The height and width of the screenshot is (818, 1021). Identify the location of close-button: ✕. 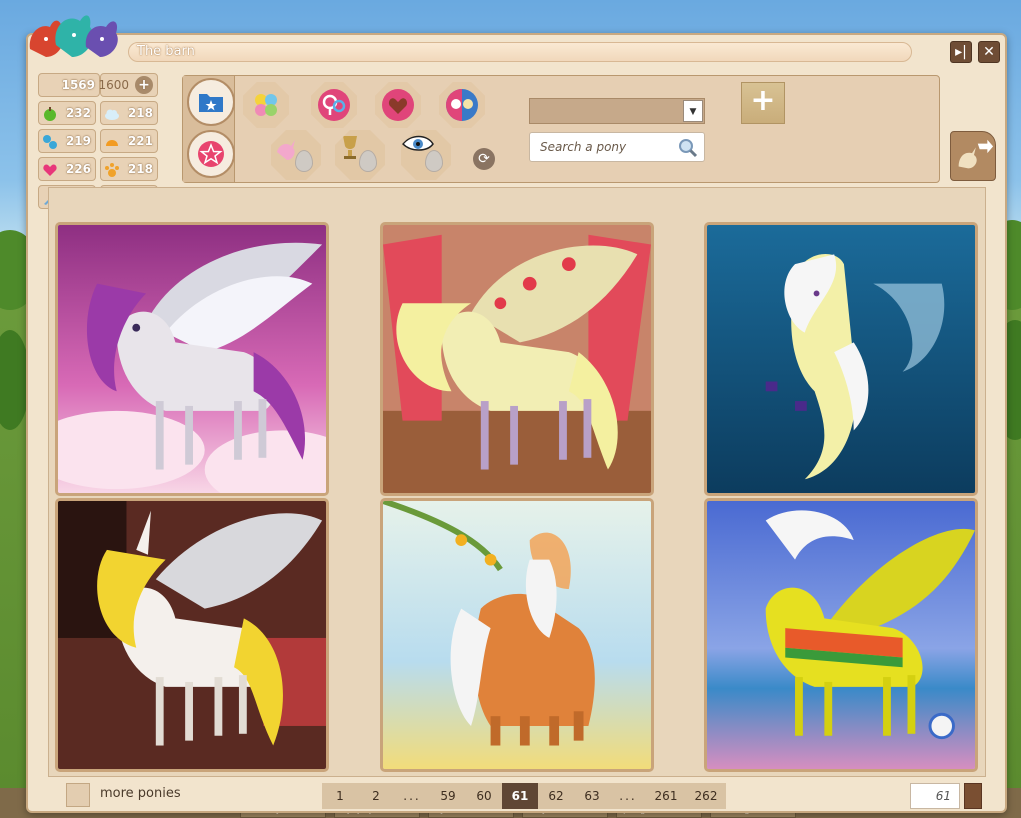
(989, 52).